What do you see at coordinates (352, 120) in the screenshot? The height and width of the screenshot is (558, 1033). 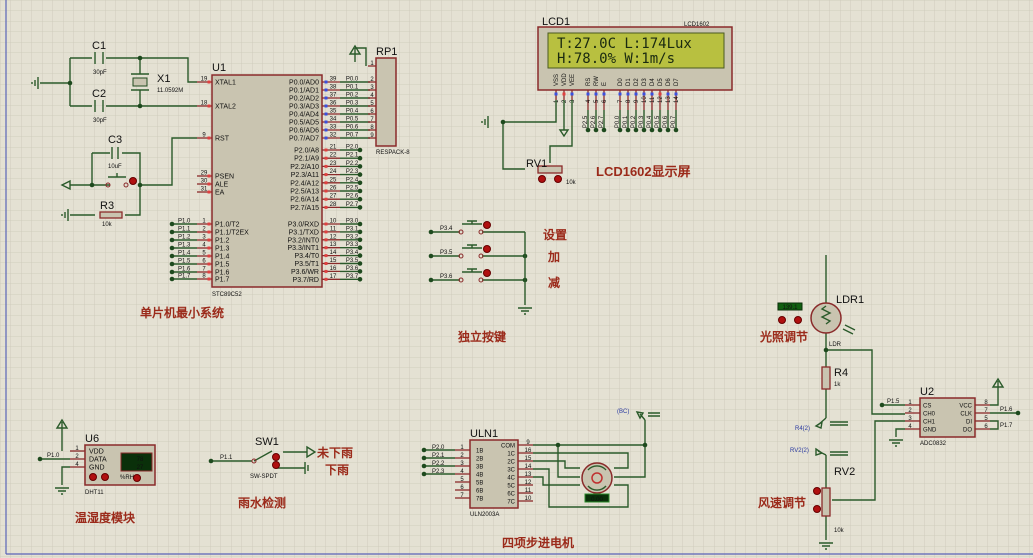 I see `net-label: P0.5` at bounding box center [352, 120].